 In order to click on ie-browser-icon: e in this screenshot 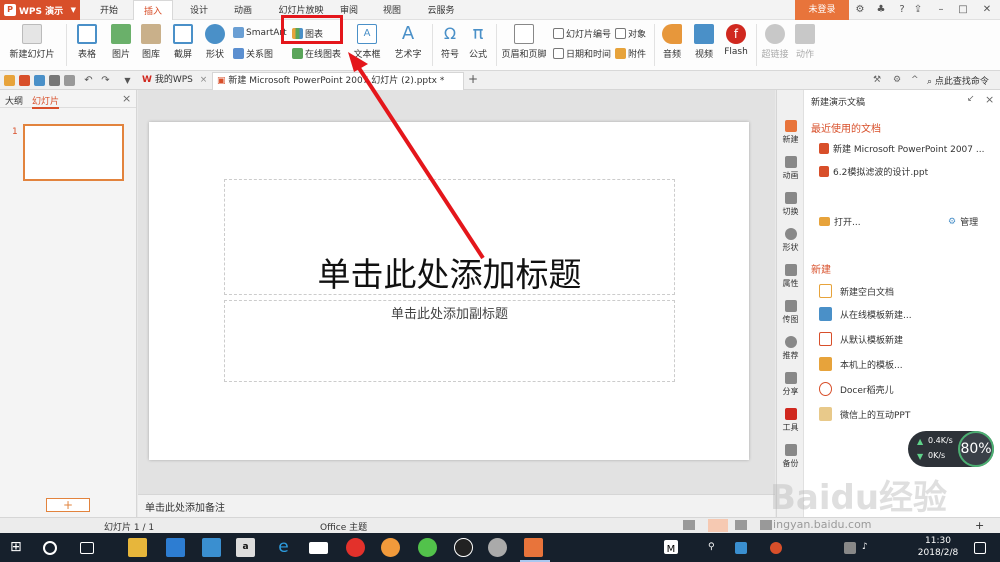, I will do `click(283, 547)`.